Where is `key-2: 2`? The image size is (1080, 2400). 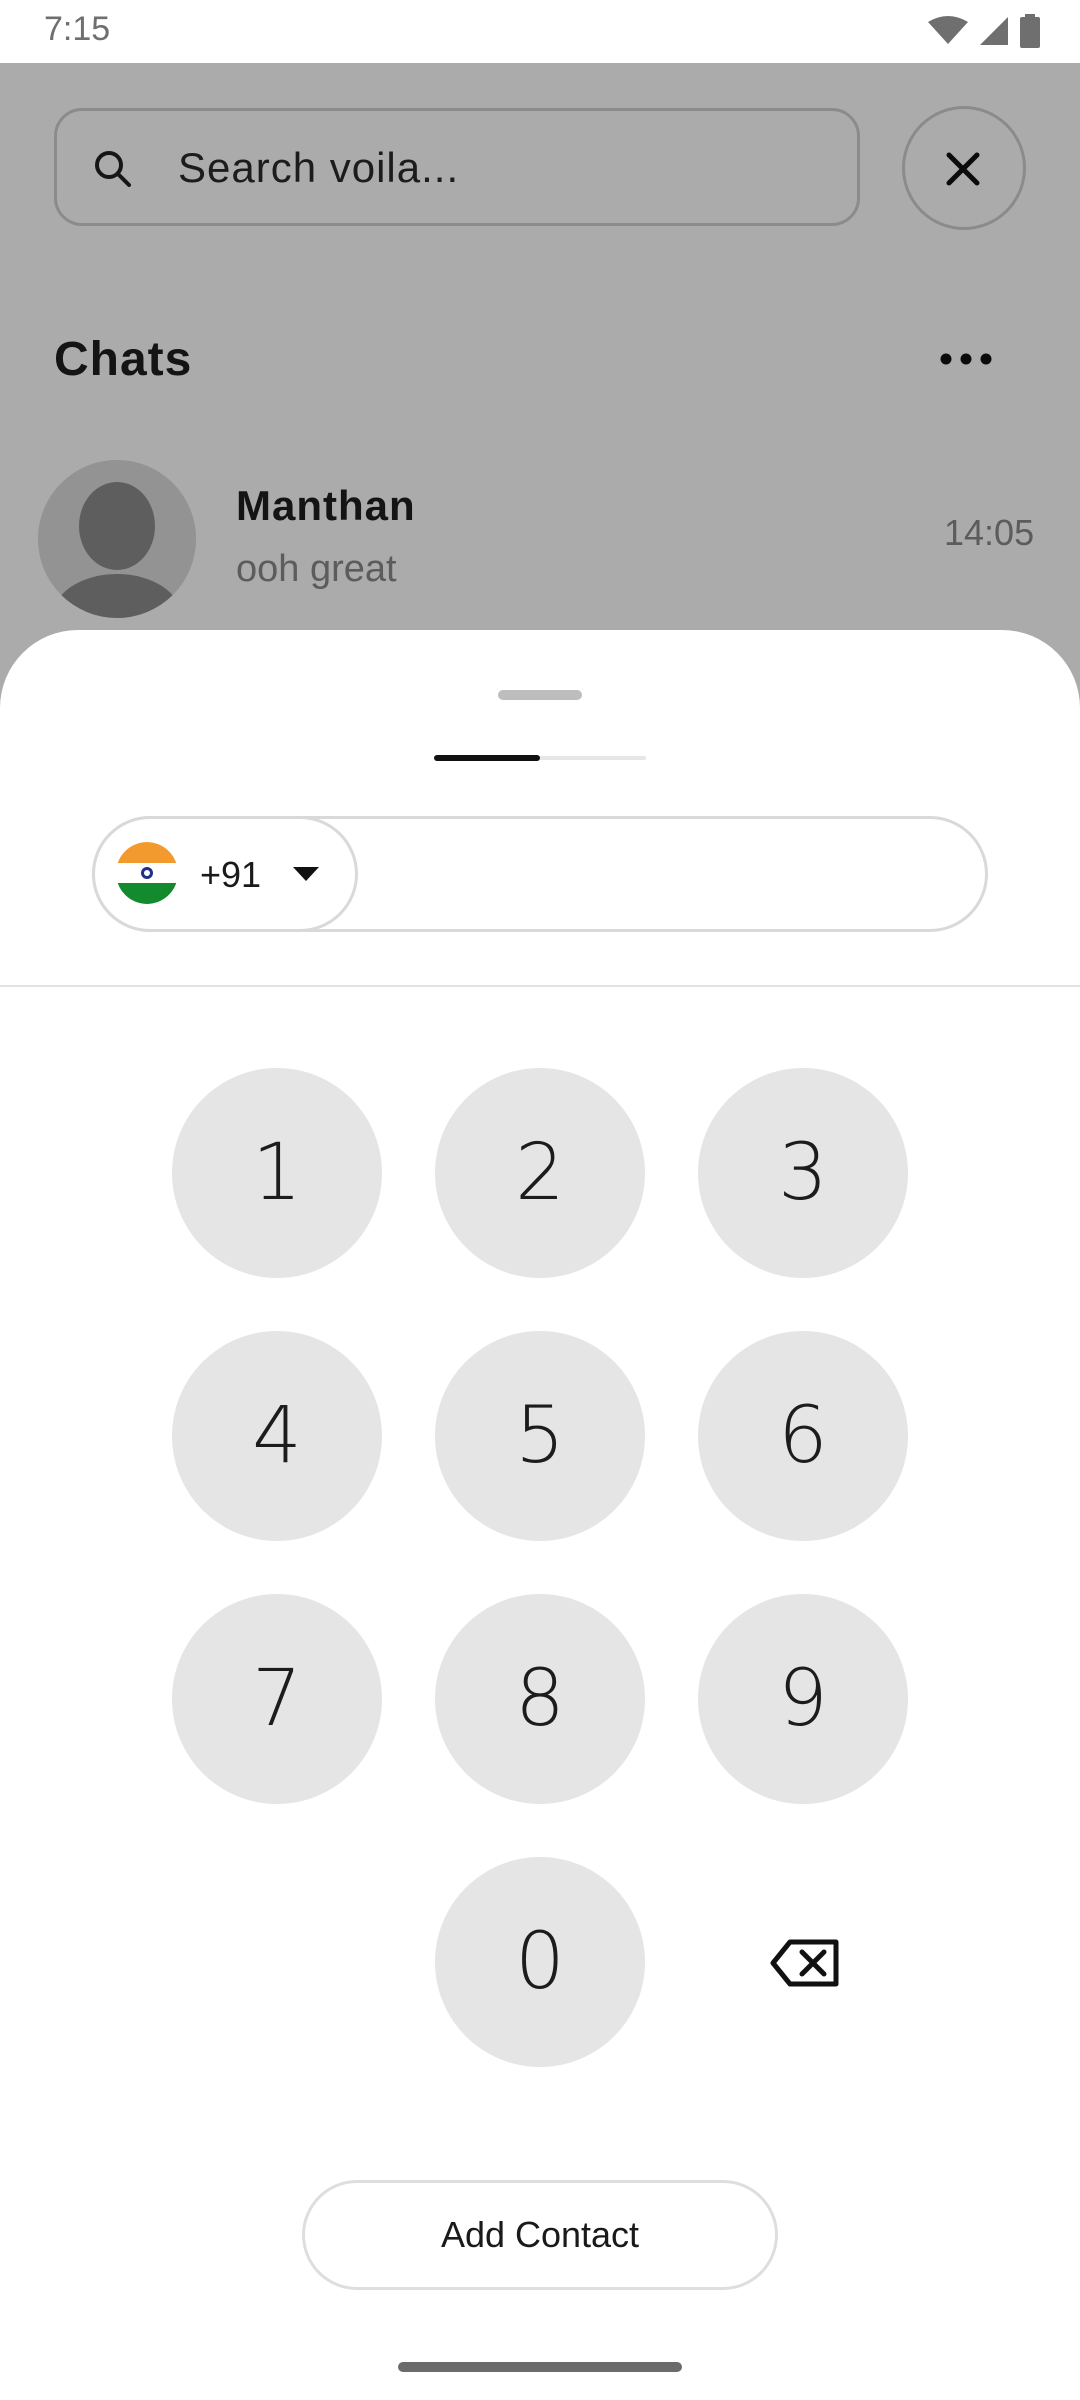 key-2: 2 is located at coordinates (540, 1173).